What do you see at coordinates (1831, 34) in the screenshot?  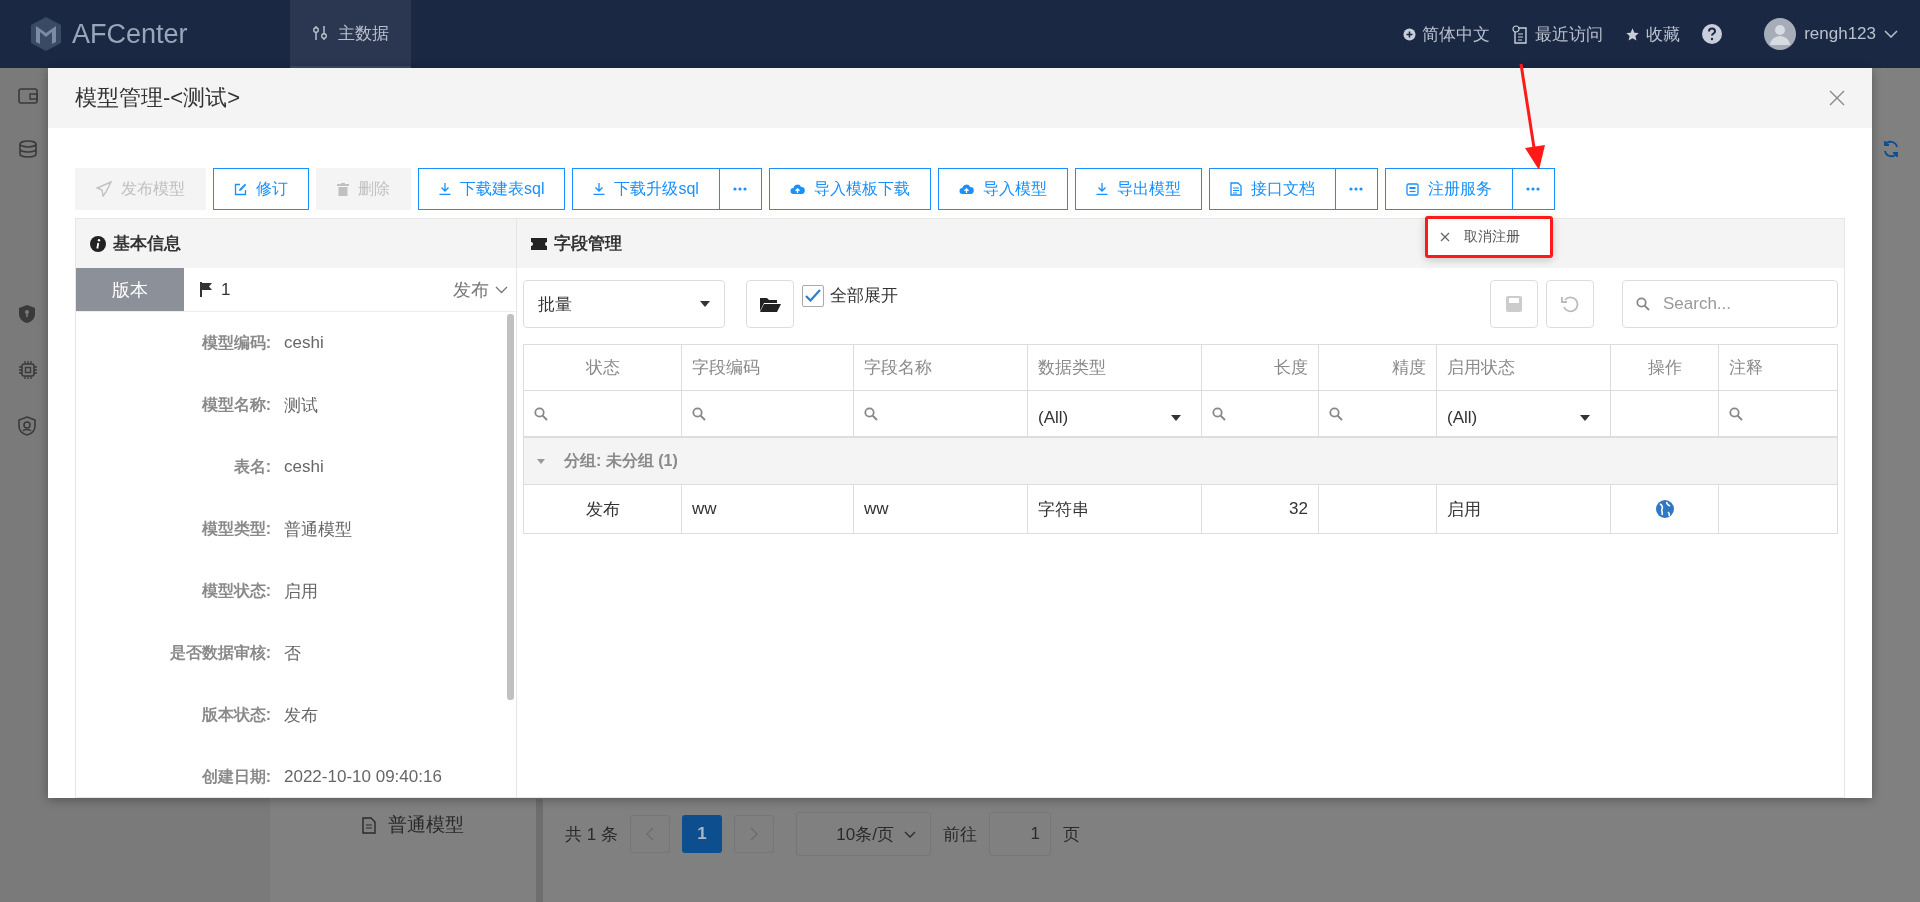 I see `user-menu: rengh123` at bounding box center [1831, 34].